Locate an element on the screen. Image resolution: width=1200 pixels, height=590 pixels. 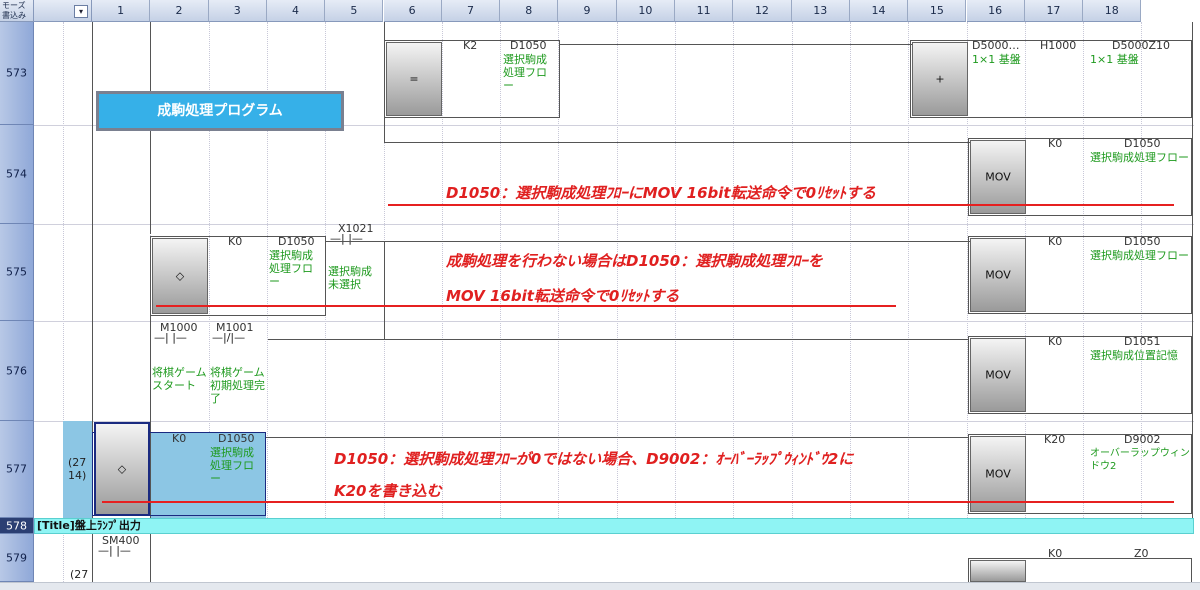
mov-operator is located at coordinates (998, 571).